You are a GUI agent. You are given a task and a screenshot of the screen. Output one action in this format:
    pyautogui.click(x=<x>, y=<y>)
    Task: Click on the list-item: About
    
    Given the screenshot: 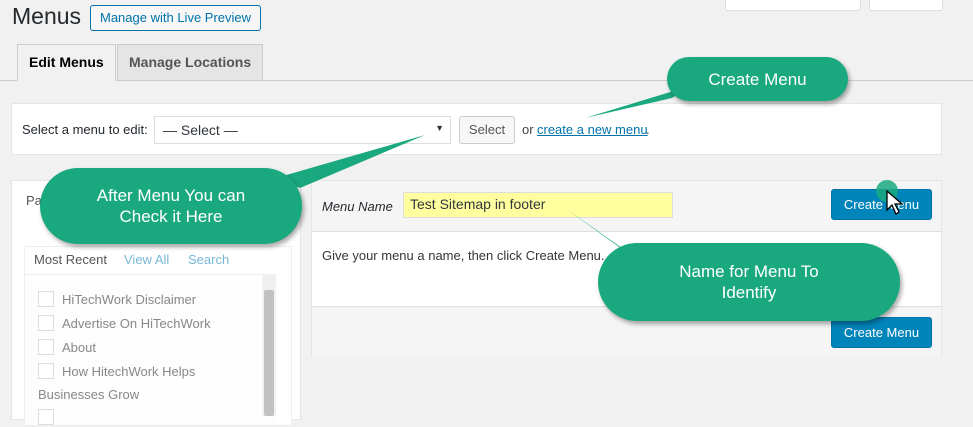 What is the action you would take?
    pyautogui.click(x=67, y=348)
    